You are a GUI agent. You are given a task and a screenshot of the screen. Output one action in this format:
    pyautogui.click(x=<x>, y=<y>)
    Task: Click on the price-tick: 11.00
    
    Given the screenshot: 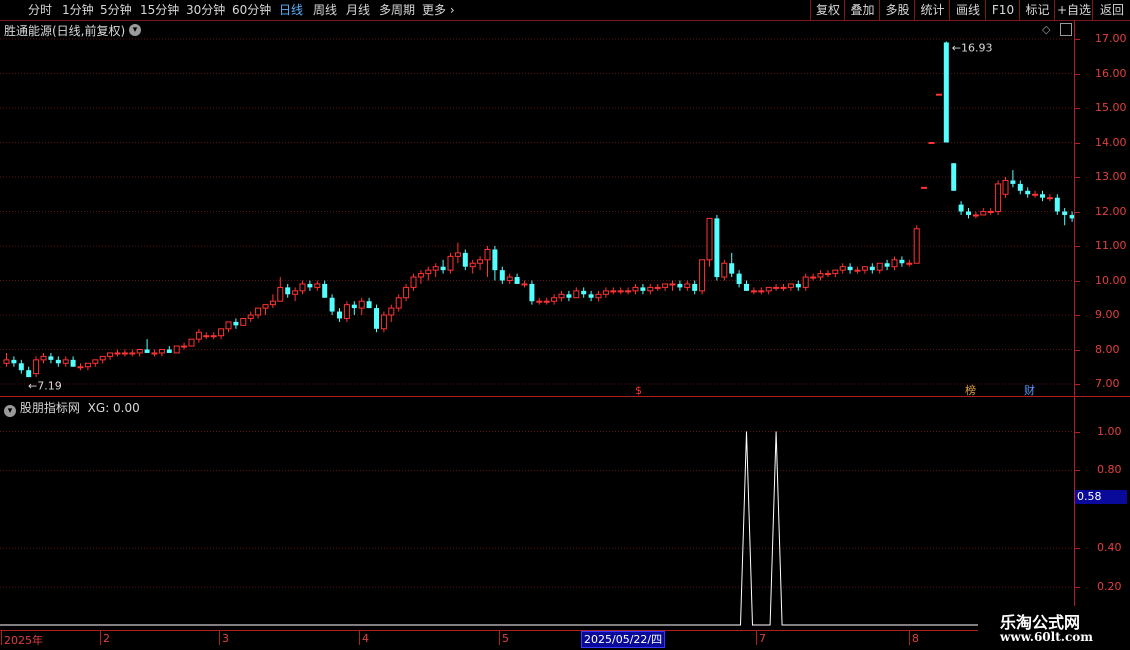 What is the action you would take?
    pyautogui.click(x=1111, y=245)
    